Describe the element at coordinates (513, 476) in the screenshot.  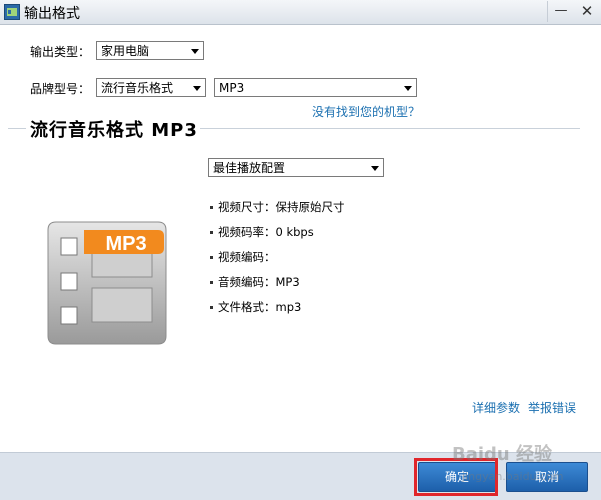
I see `watermark-url: jingyan.baidu.com` at that location.